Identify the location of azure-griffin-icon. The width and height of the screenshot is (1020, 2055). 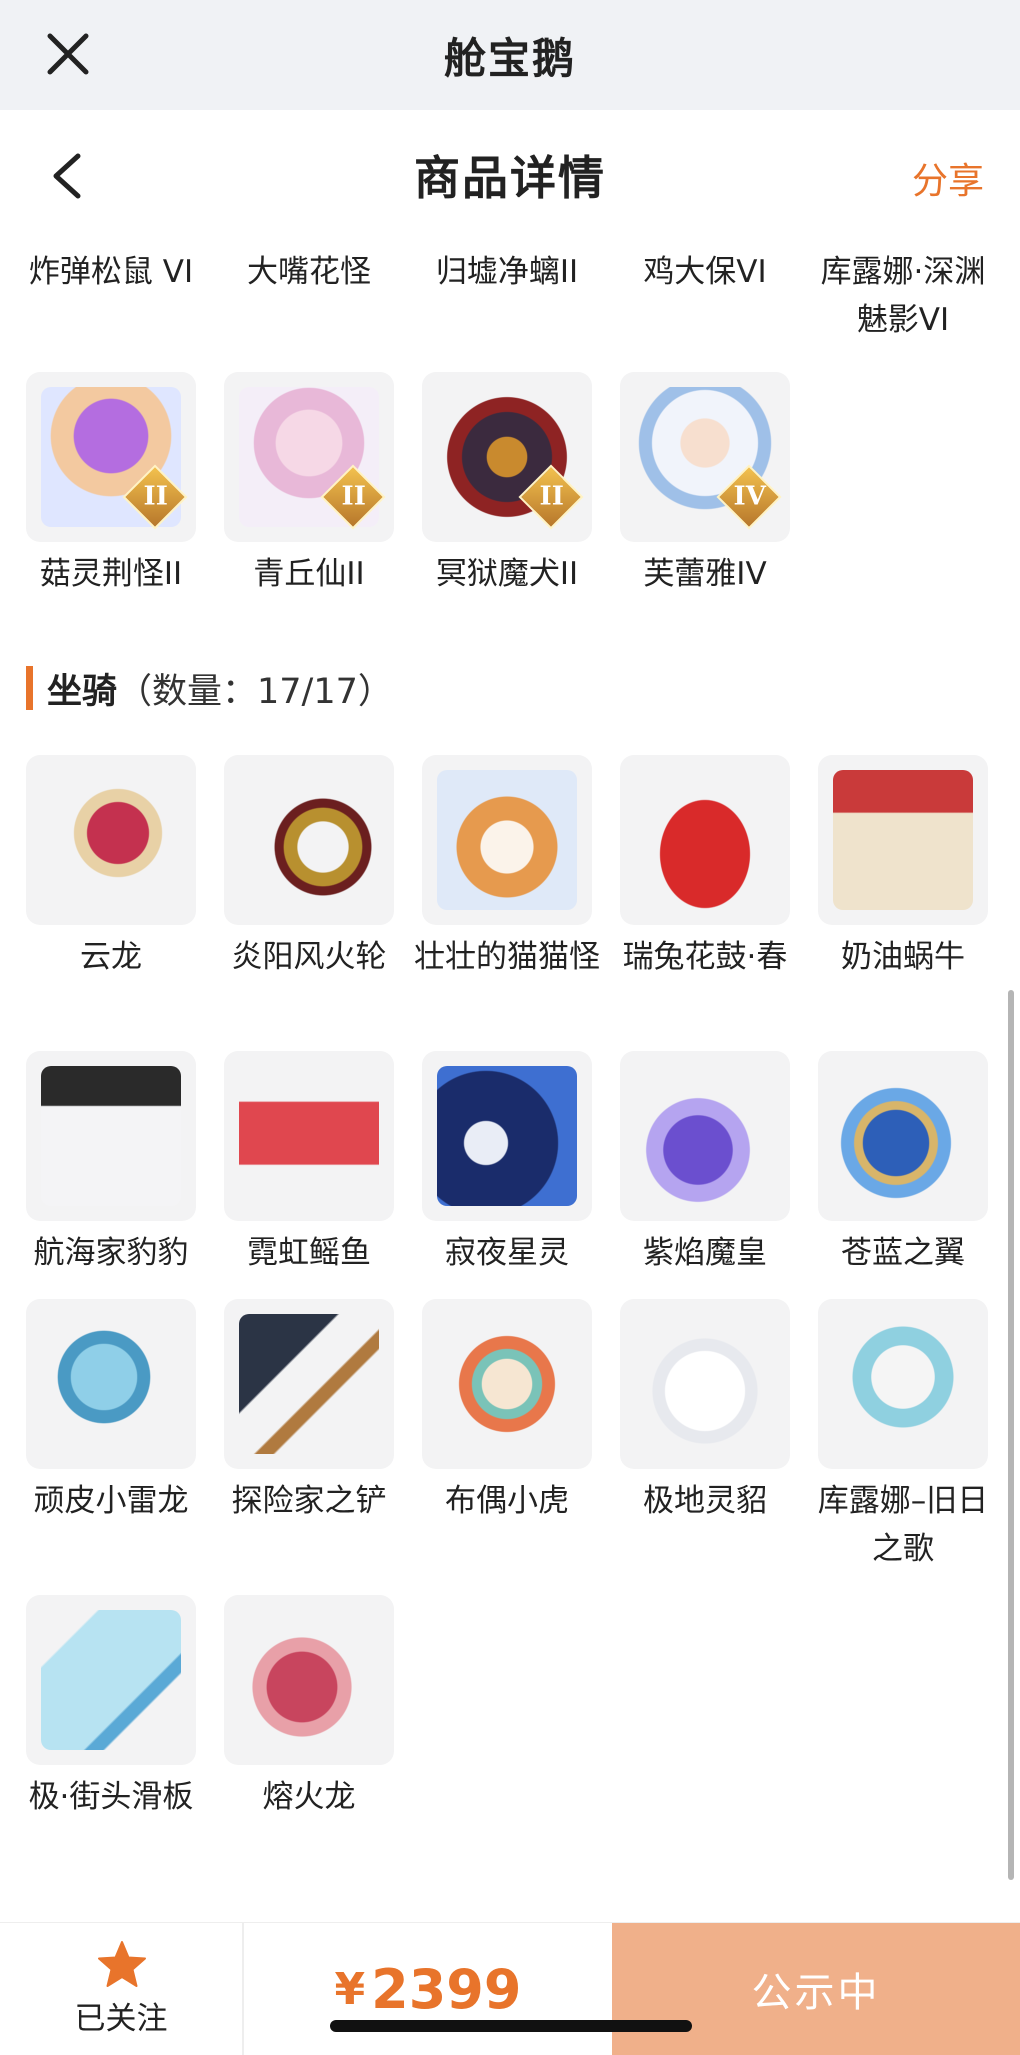
(903, 1136).